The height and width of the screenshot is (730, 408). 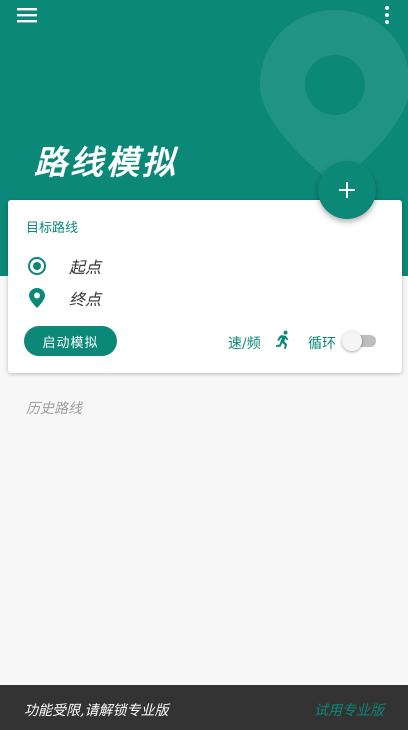 I want to click on hamburger-menu-icon, so click(x=27, y=15).